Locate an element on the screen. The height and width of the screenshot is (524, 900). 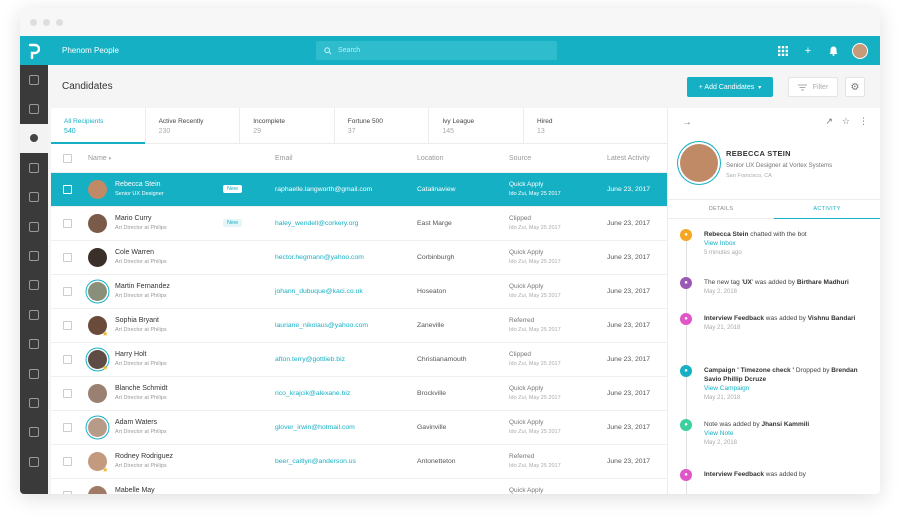
gear-icon: ⚙ is located at coordinates (855, 87).